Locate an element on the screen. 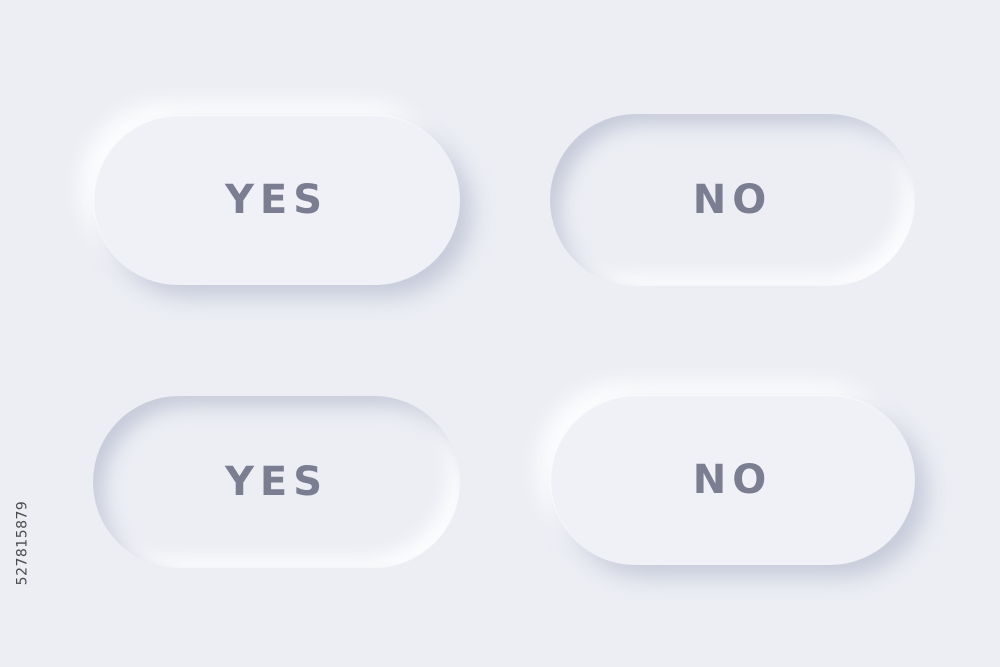  yes-button-pressed: YES is located at coordinates (276, 482).